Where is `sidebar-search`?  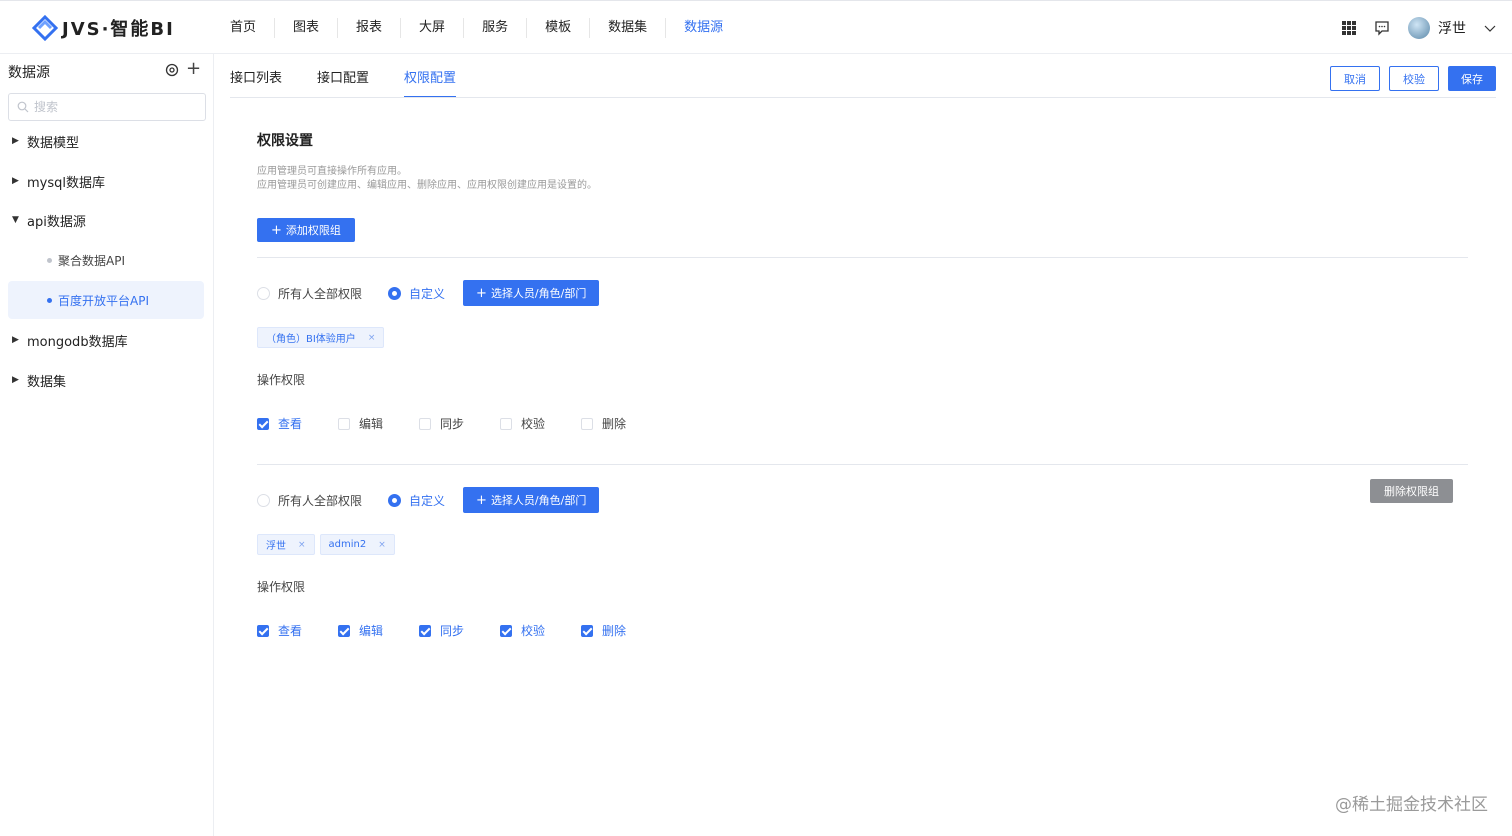
sidebar-search is located at coordinates (107, 107).